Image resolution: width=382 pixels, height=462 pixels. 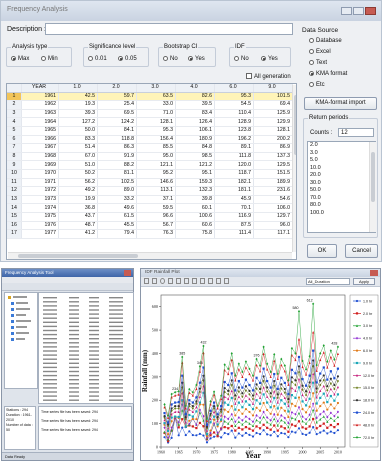 What do you see at coordinates (170, 59) in the screenshot?
I see `bootstrap-no-option: No` at bounding box center [170, 59].